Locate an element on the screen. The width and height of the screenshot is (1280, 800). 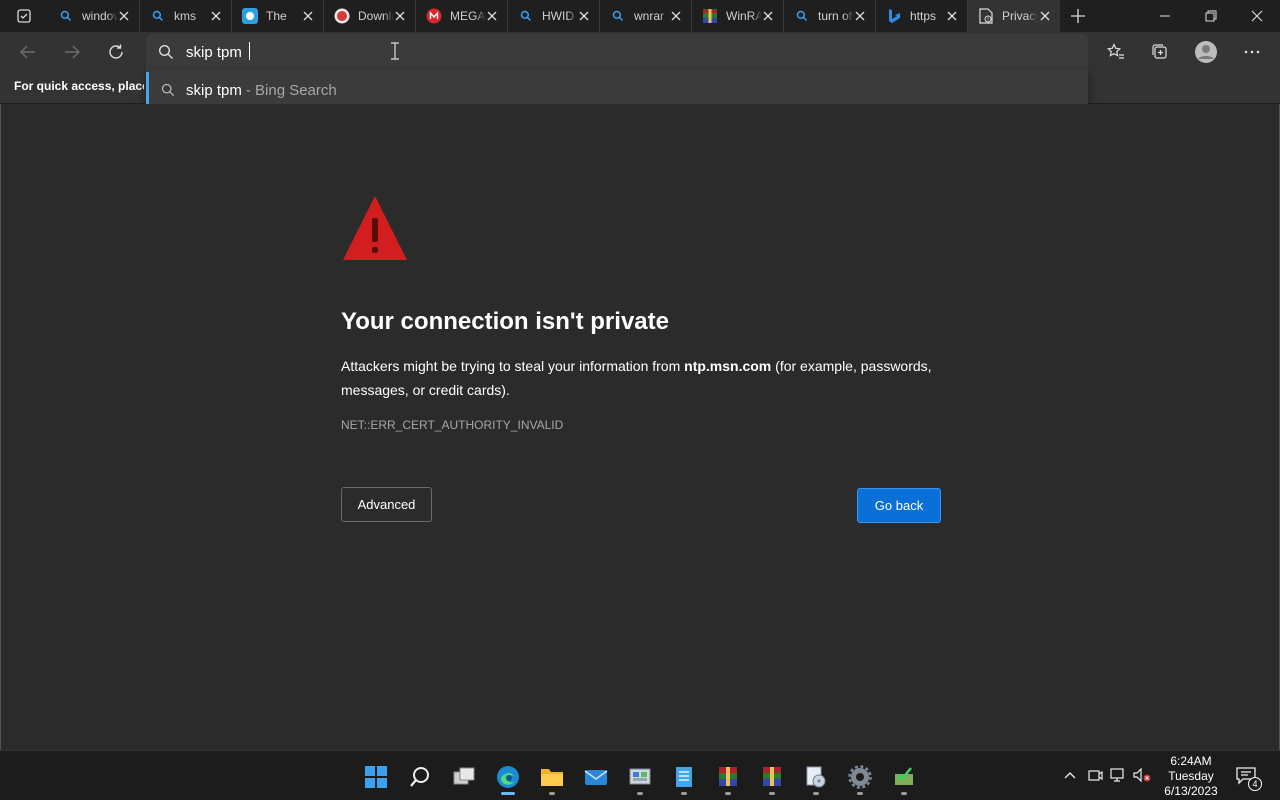
tab-title: windows is located at coordinates (100, 16).